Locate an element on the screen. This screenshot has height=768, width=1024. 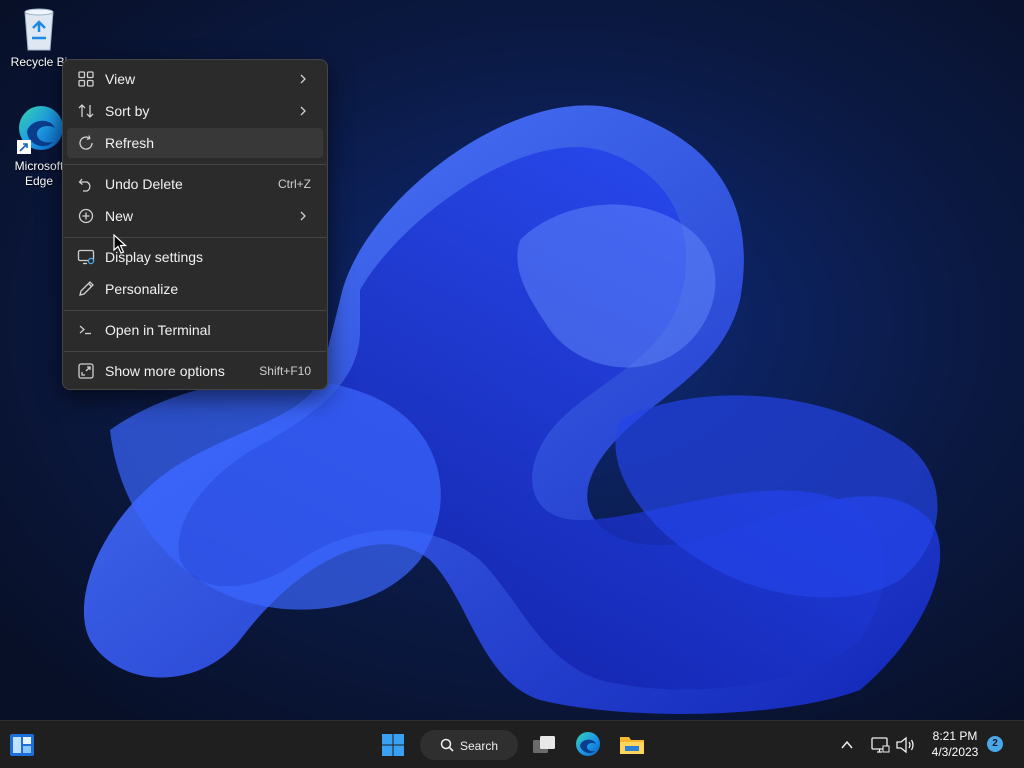
clock-date: 4/3/2023 is located at coordinates (955, 752).